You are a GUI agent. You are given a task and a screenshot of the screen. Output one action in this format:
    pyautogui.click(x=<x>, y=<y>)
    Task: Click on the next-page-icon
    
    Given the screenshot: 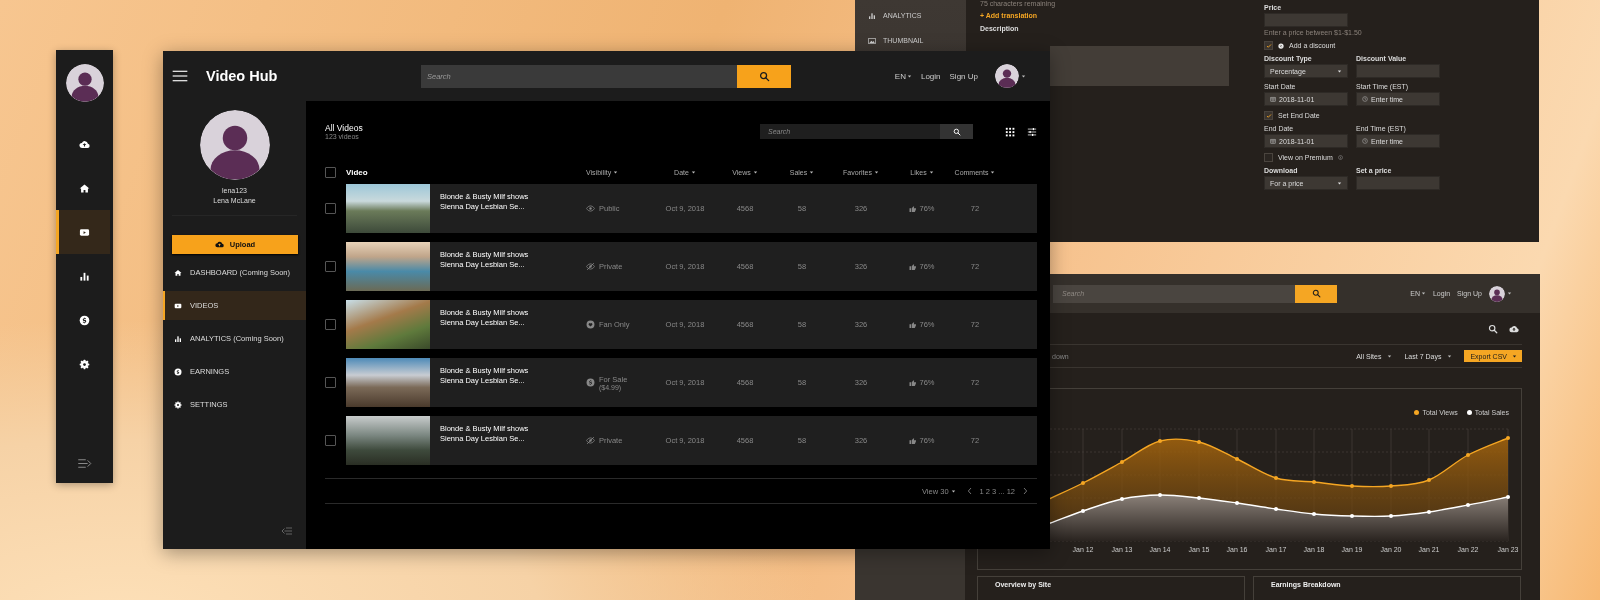 What is the action you would take?
    pyautogui.click(x=1025, y=491)
    